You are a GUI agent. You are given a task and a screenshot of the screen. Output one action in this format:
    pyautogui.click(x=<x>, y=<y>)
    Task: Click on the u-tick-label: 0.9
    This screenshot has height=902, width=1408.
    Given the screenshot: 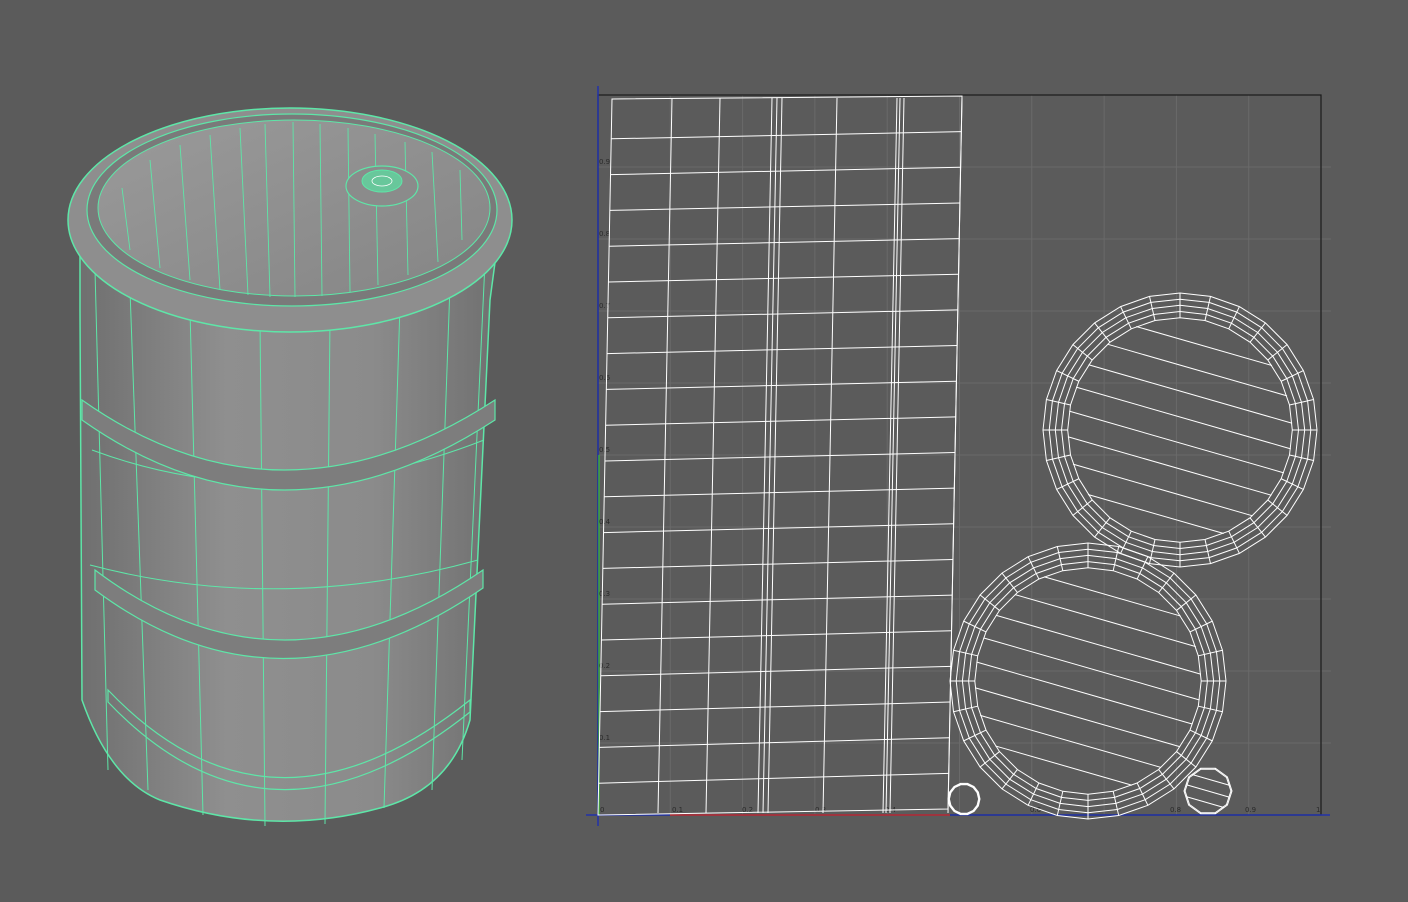 What is the action you would take?
    pyautogui.click(x=1250, y=810)
    